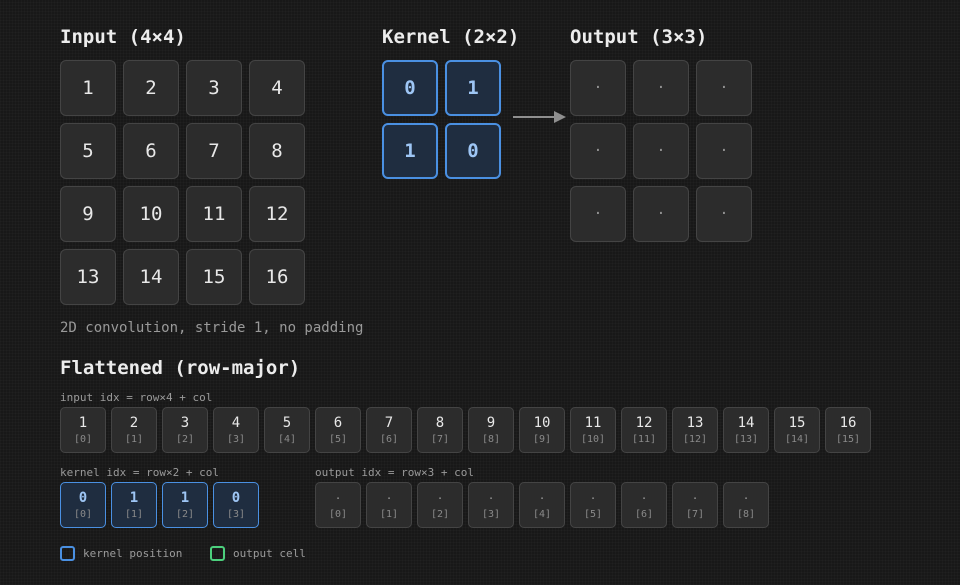 The image size is (960, 585). Describe the element at coordinates (139, 472) in the screenshot. I see `flat-kernel-label: kernel idx = row×2 + col` at that location.